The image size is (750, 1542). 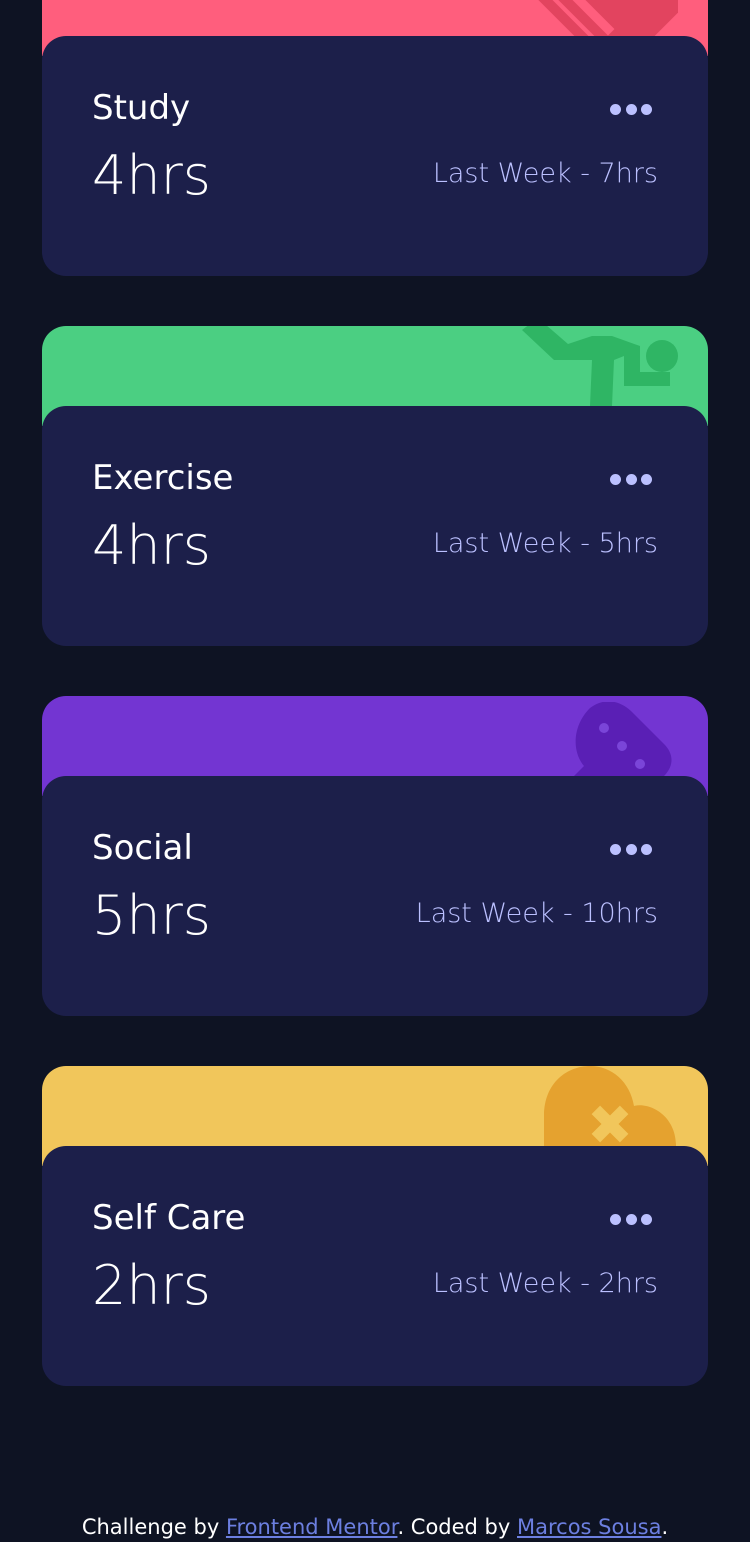 I want to click on frontend-mentor-link: Frontend Mentor, so click(x=312, y=1527).